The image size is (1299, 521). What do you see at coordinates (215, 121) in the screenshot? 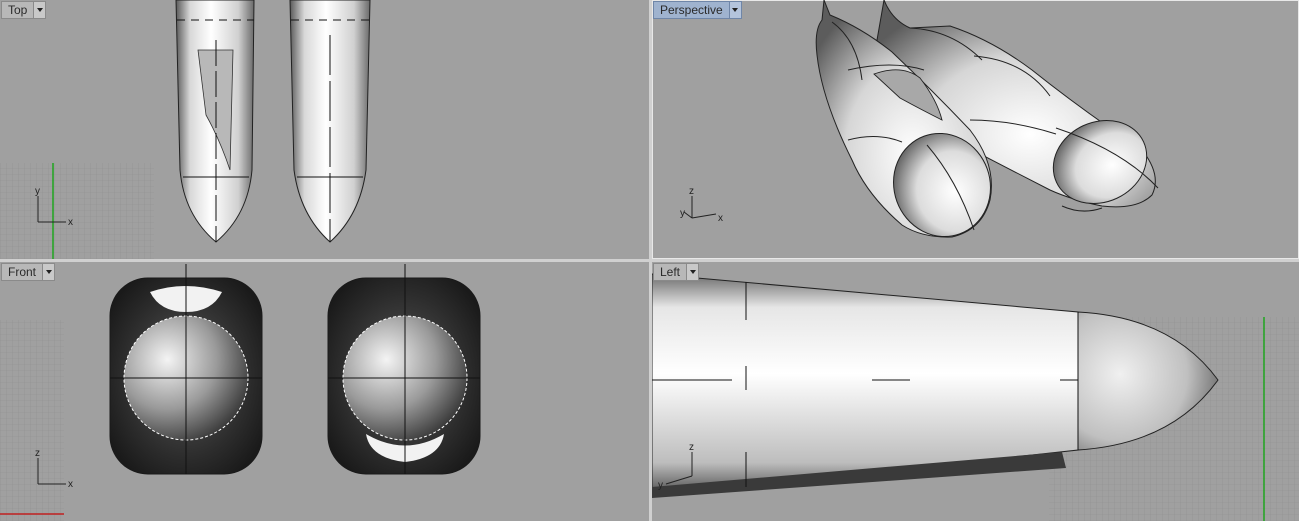
I see `pod-left-top-view` at bounding box center [215, 121].